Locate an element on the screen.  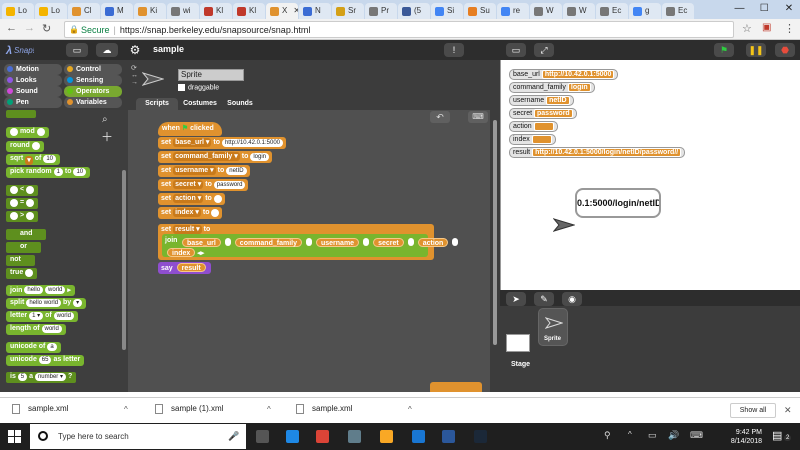
browser-tab: M is located at coordinates (117, 11).